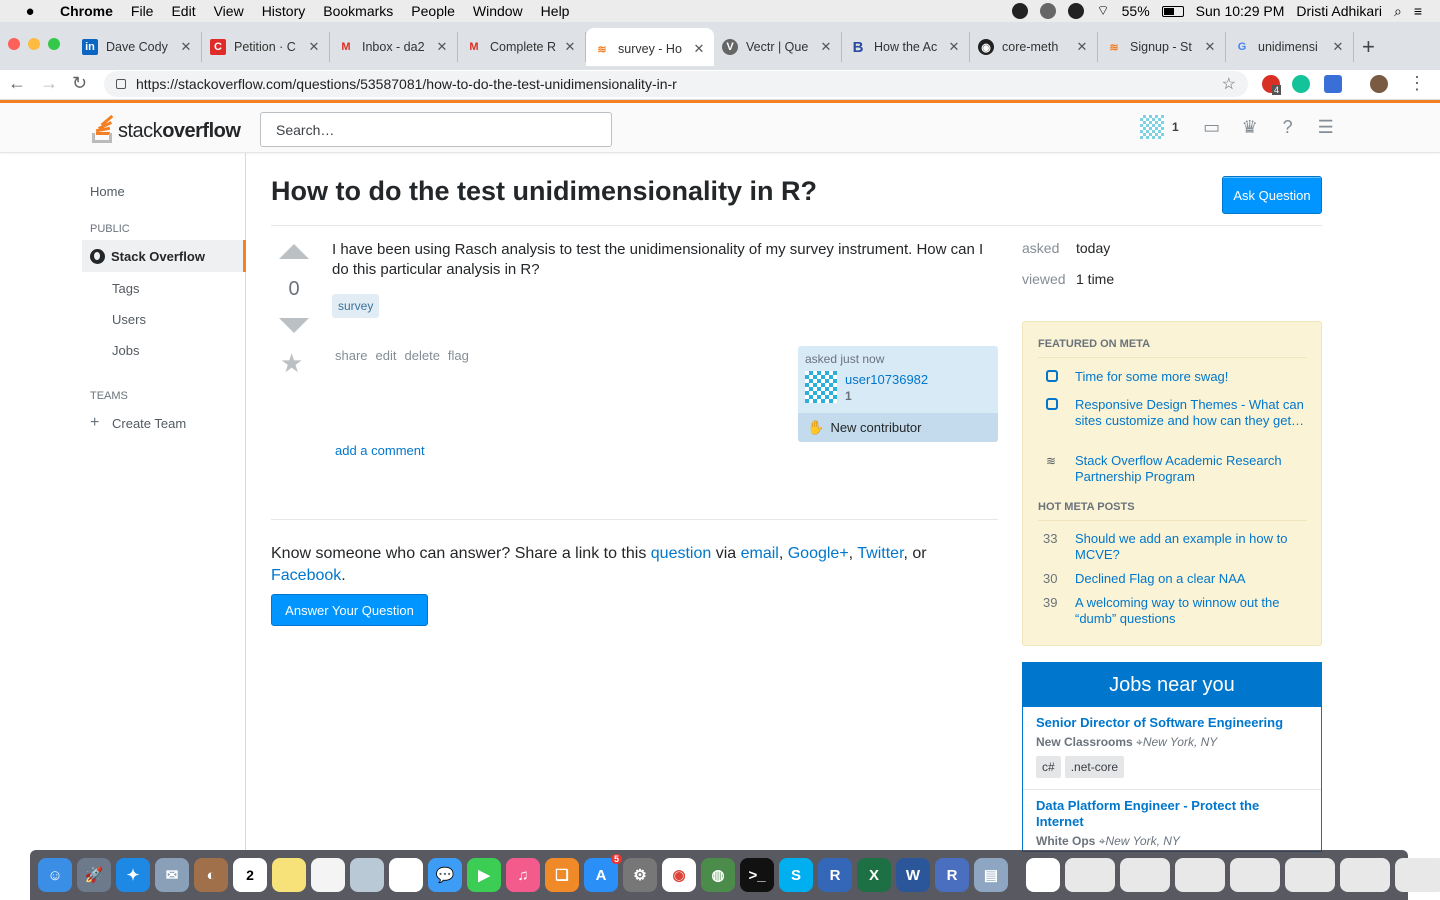 The image size is (1440, 900). Describe the element at coordinates (952, 875) in the screenshot. I see `r-assignment-icon: R` at that location.